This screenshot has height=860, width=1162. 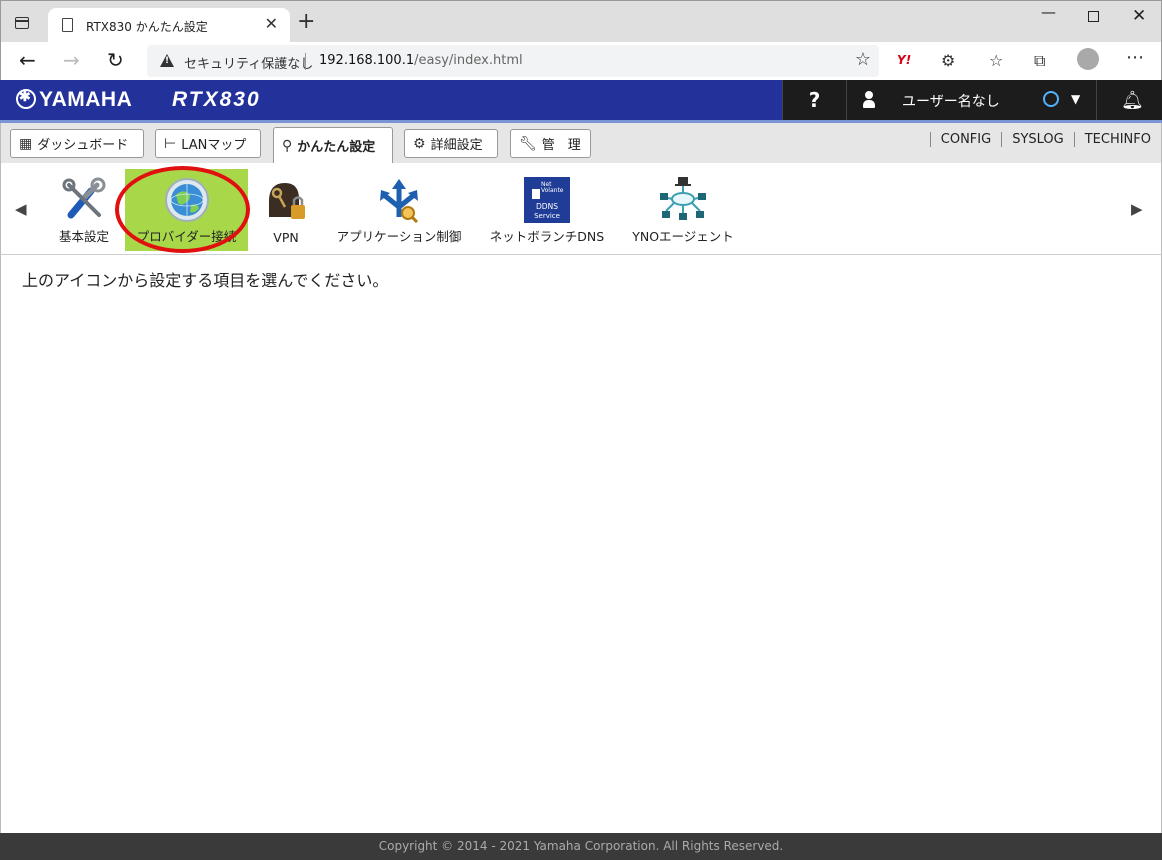 What do you see at coordinates (561, 145) in the screenshot?
I see `tab-label: 管 理` at bounding box center [561, 145].